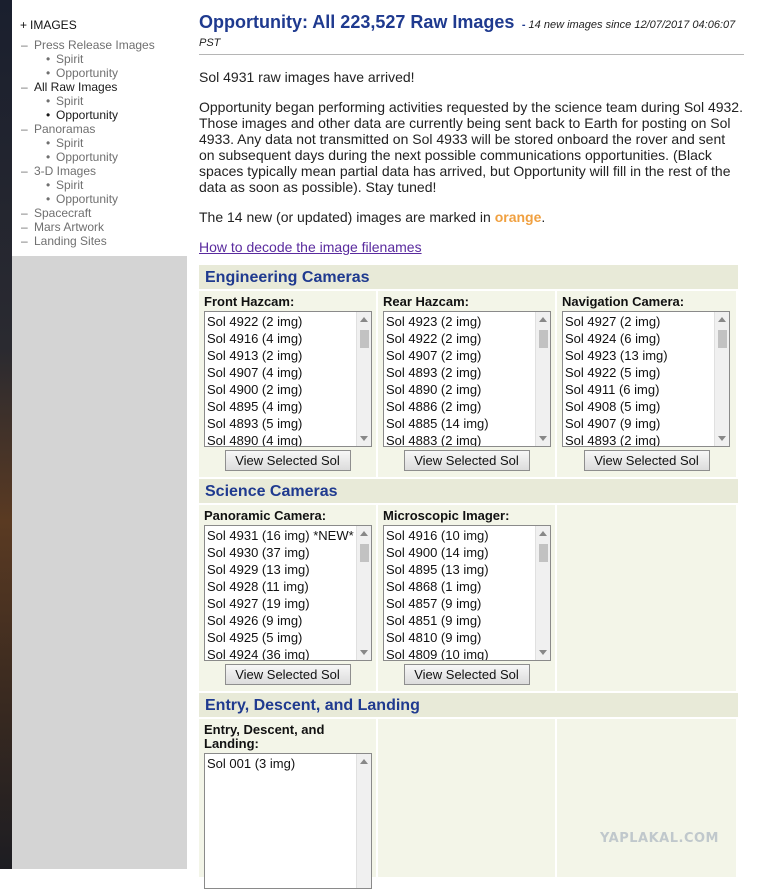  I want to click on sol-option: Sol 4900 (2 img), so click(281, 389).